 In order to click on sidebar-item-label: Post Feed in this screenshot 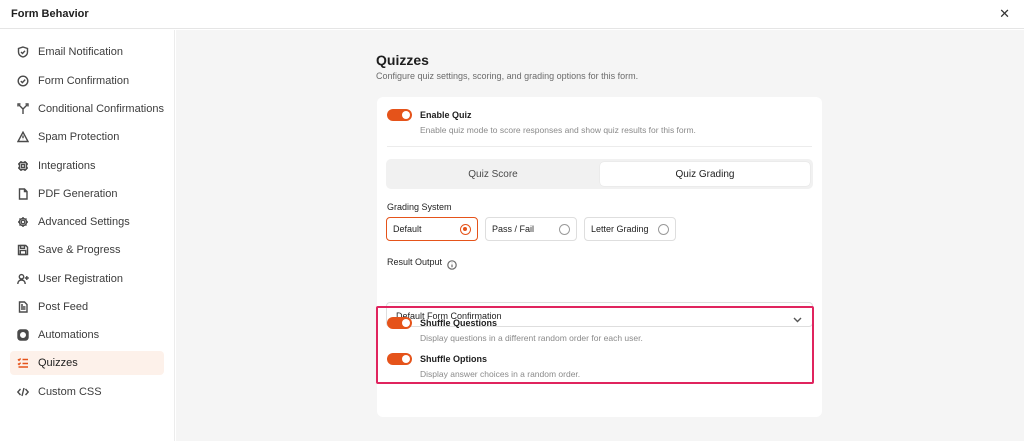, I will do `click(63, 307)`.